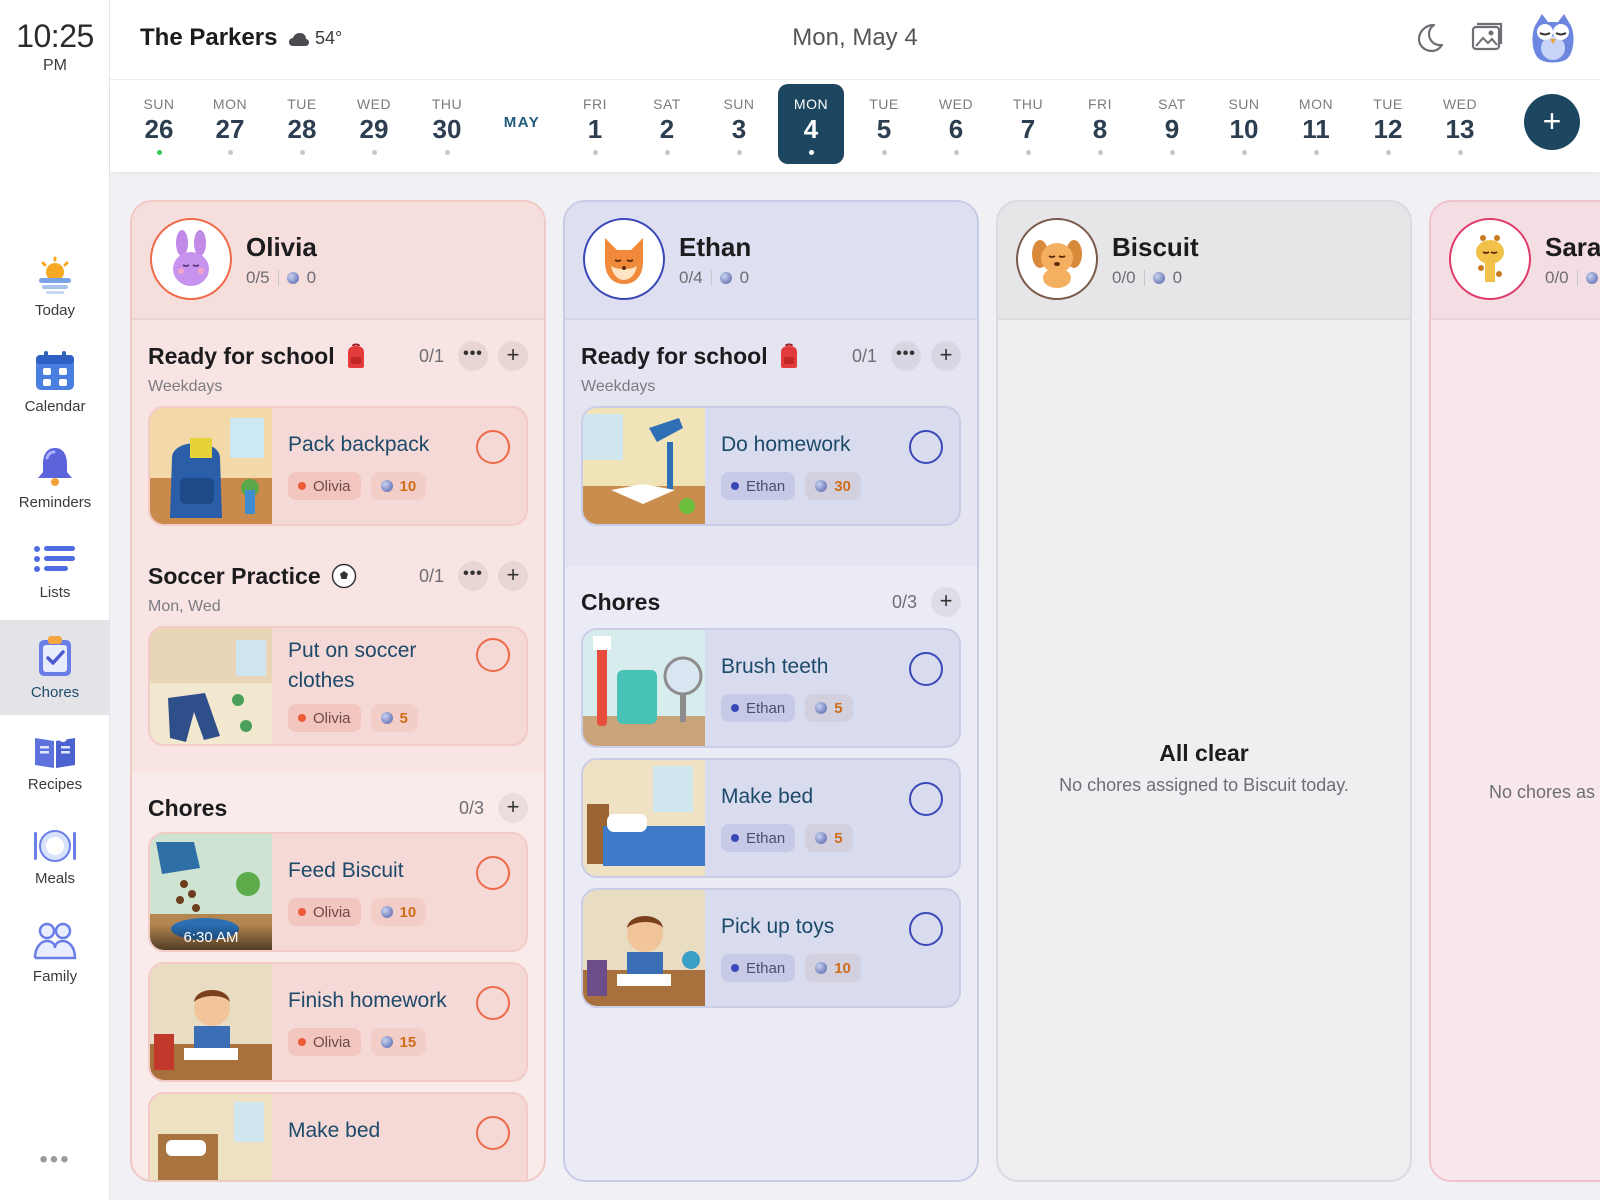  I want to click on chore-card: Make bed, so click(338, 1136).